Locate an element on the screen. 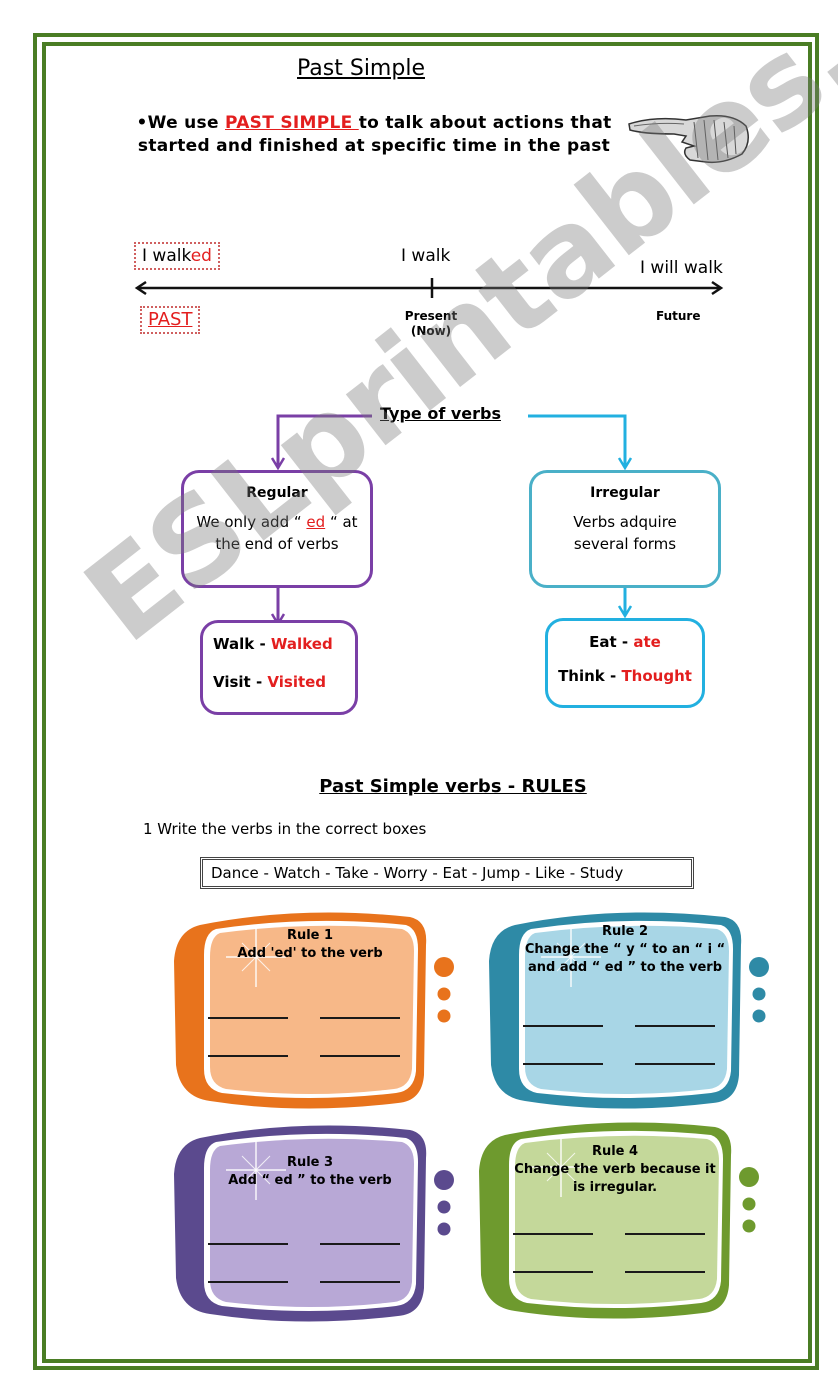 This screenshot has height=1389, width=838. irregular-title: Irregular is located at coordinates (625, 493).